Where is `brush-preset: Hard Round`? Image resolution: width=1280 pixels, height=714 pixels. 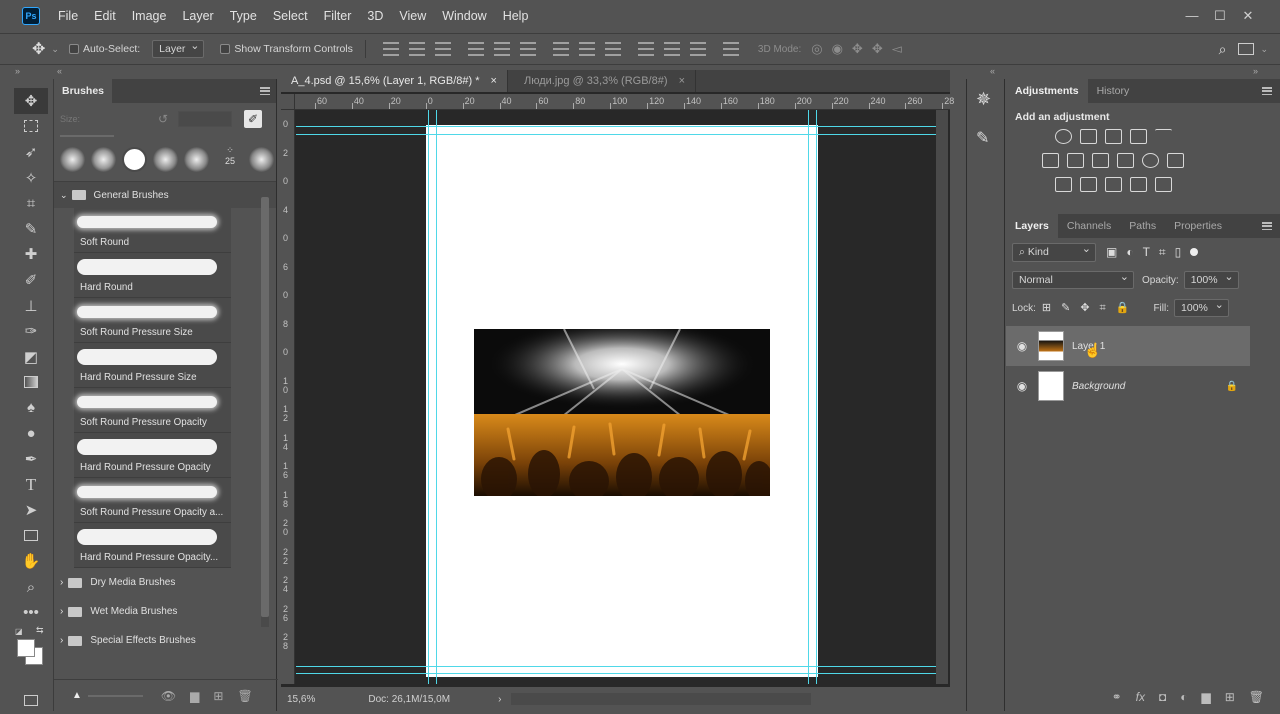
brush-preset: Hard Round is located at coordinates (152, 275).